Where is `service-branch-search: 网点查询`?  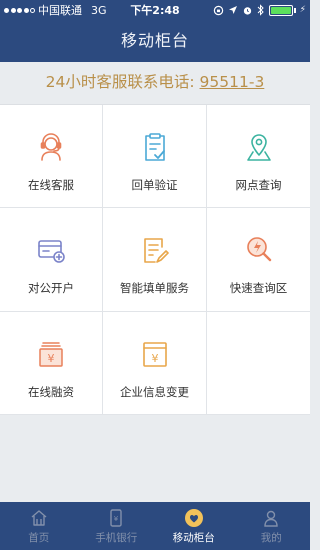
service-branch-search: 网点查询 is located at coordinates (258, 156).